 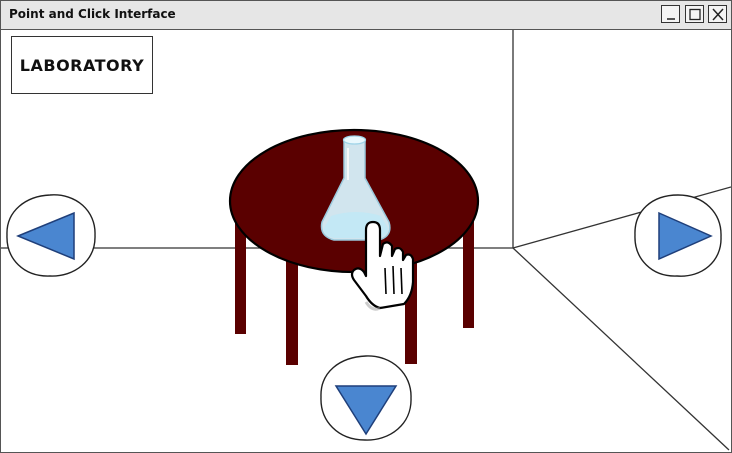 I want to click on location-label: LABORATORY, so click(x=82, y=65).